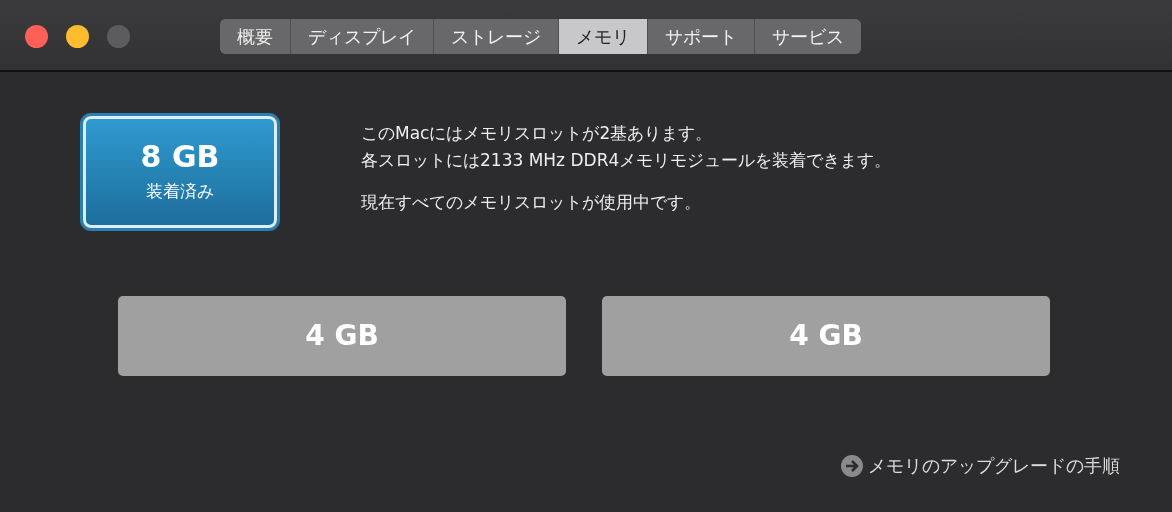 The width and height of the screenshot is (1172, 512). I want to click on tab: メモリ, so click(603, 36).